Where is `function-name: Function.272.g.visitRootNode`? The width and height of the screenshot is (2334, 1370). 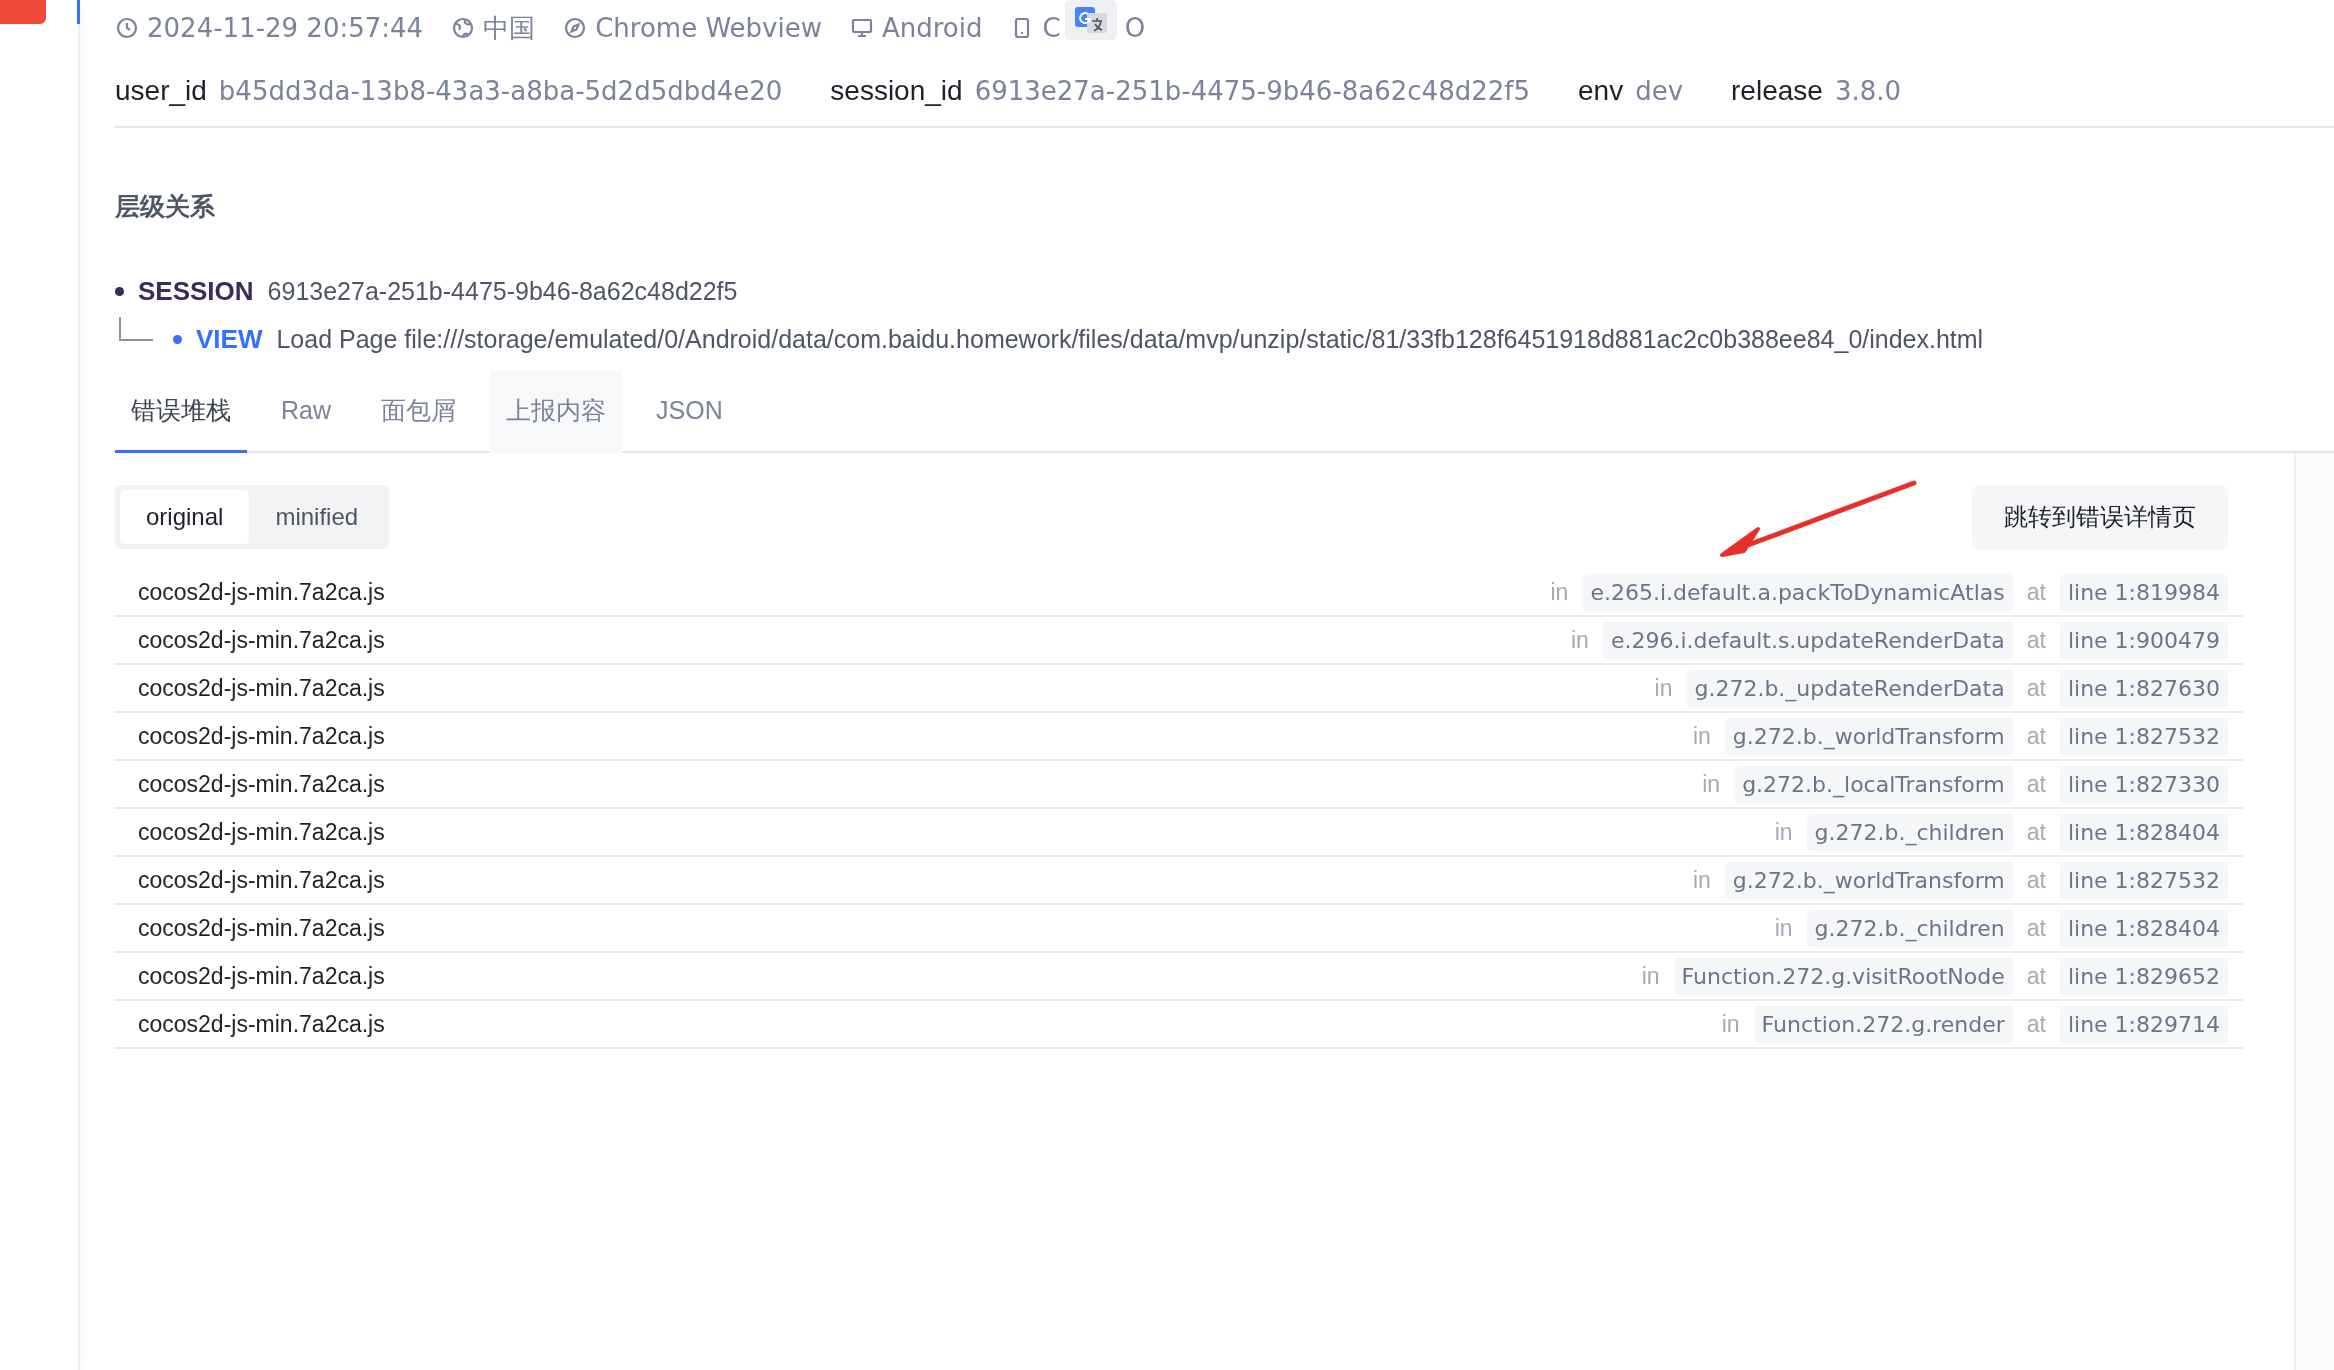
function-name: Function.272.g.visitRootNode is located at coordinates (1843, 976).